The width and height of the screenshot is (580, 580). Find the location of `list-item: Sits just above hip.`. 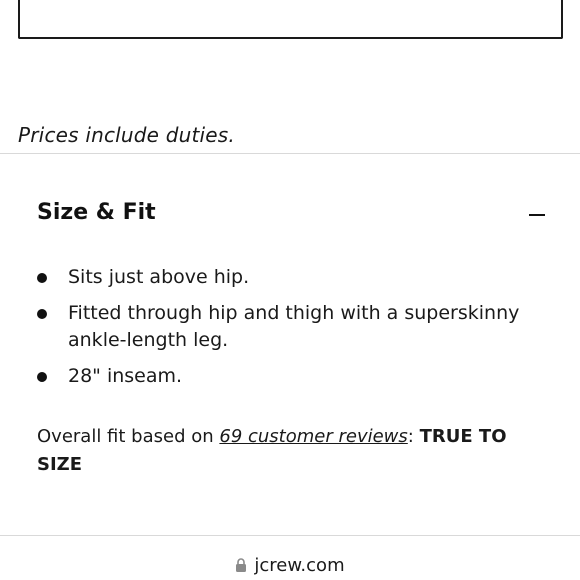

list-item: Sits just above hip. is located at coordinates (287, 277).